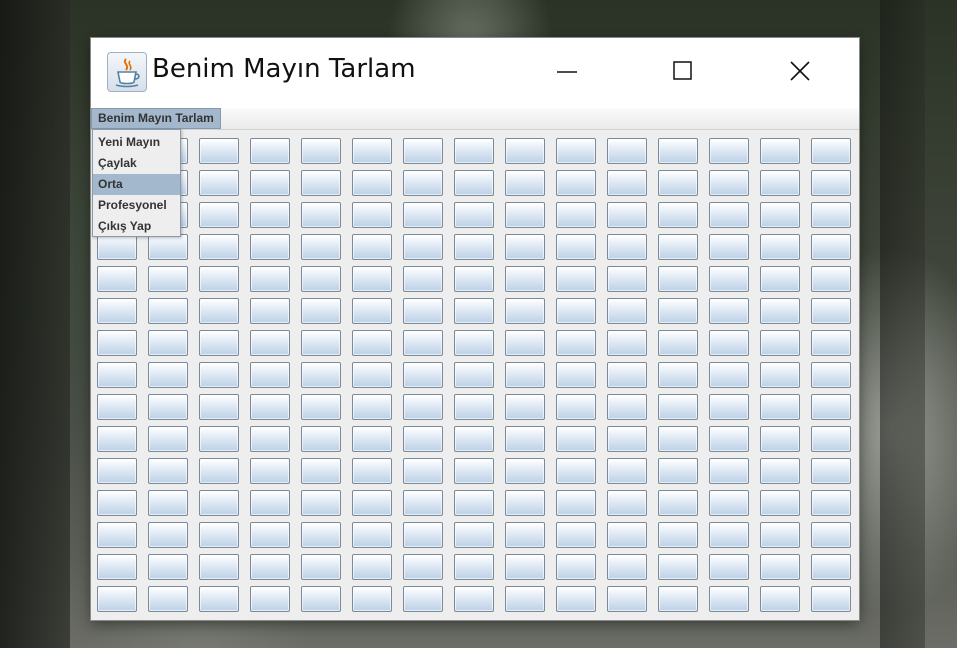 The width and height of the screenshot is (957, 648). Describe the element at coordinates (136, 142) in the screenshot. I see `menu-item-yeni-mayin: Yeni Mayın` at that location.